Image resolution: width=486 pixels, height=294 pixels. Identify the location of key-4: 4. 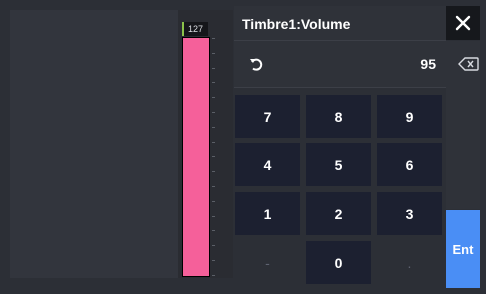
(267, 164).